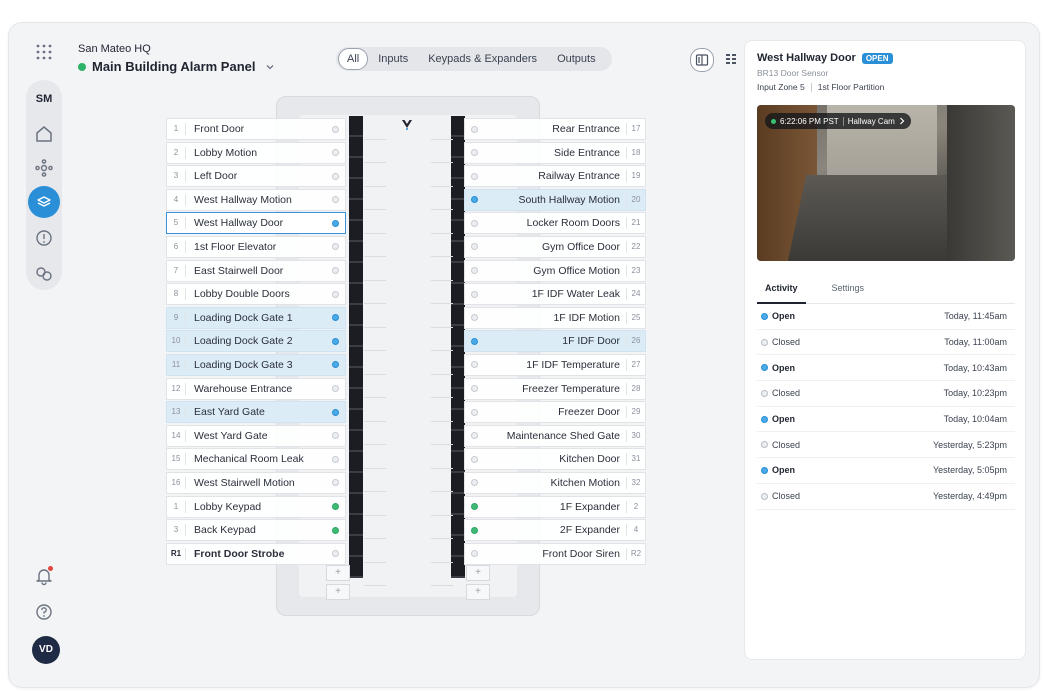 This screenshot has height=691, width=1044. Describe the element at coordinates (731, 59) in the screenshot. I see `list-view-icon` at that location.